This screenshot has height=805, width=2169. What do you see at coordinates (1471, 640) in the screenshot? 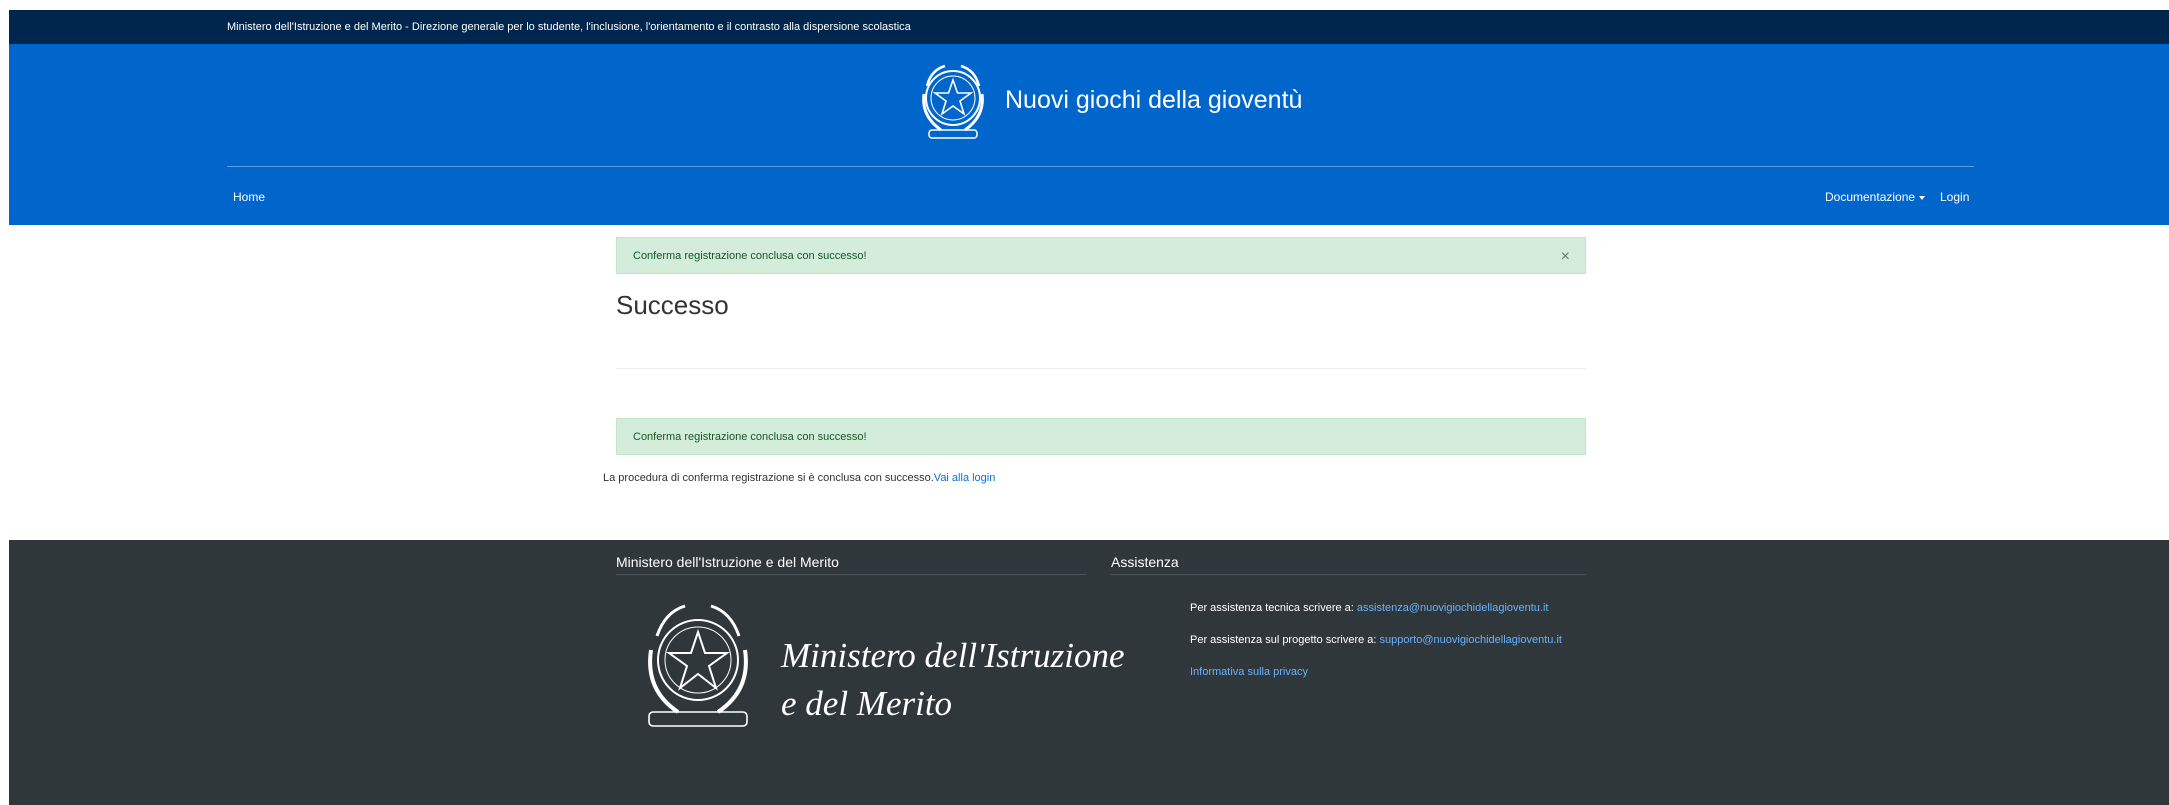
I see `project-support-email-link: supporto@nuovigiochidellagioventu.it` at bounding box center [1471, 640].